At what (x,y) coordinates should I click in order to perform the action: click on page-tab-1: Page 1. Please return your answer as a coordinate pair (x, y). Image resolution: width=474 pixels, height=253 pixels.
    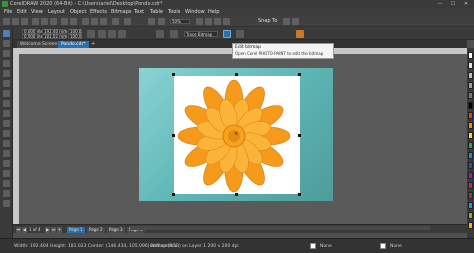
    Looking at the image, I should click on (76, 230).